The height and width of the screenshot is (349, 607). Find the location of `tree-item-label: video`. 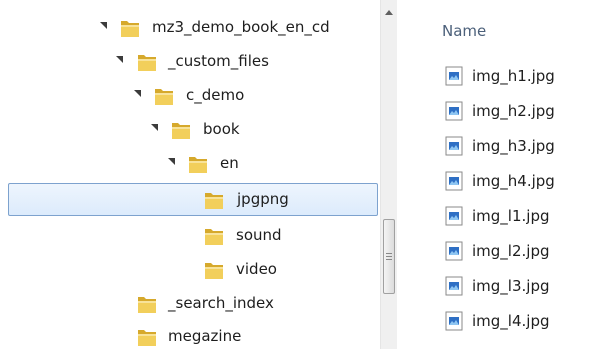

tree-item-label: video is located at coordinates (256, 269).